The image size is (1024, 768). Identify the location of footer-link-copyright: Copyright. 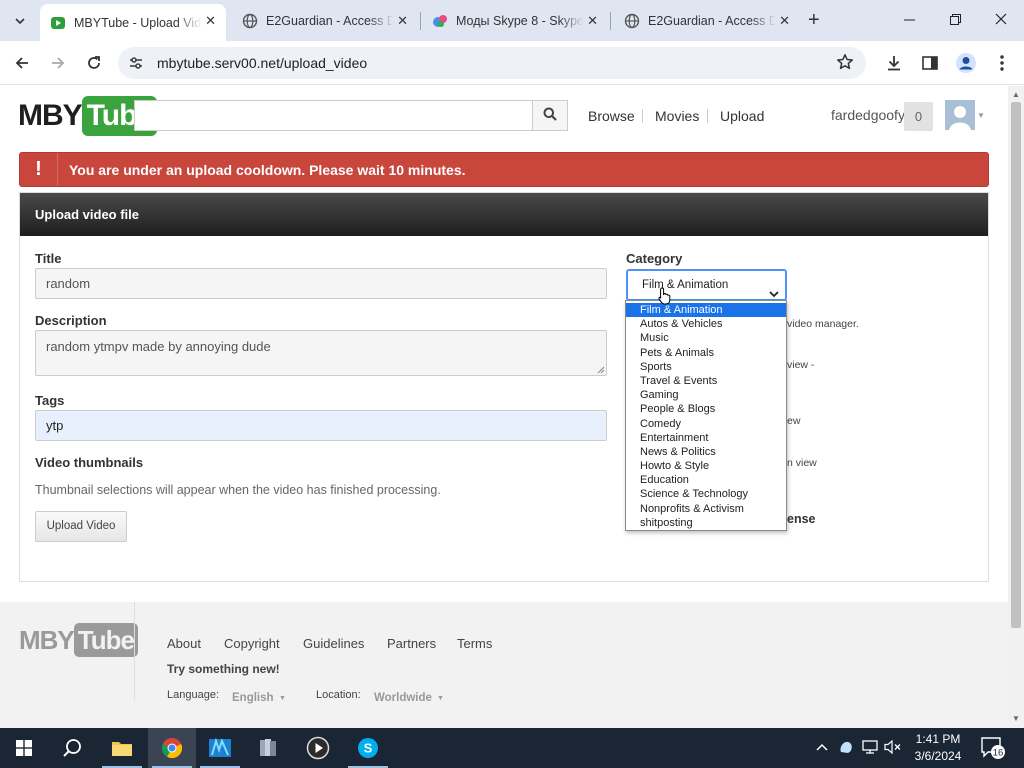
(252, 643).